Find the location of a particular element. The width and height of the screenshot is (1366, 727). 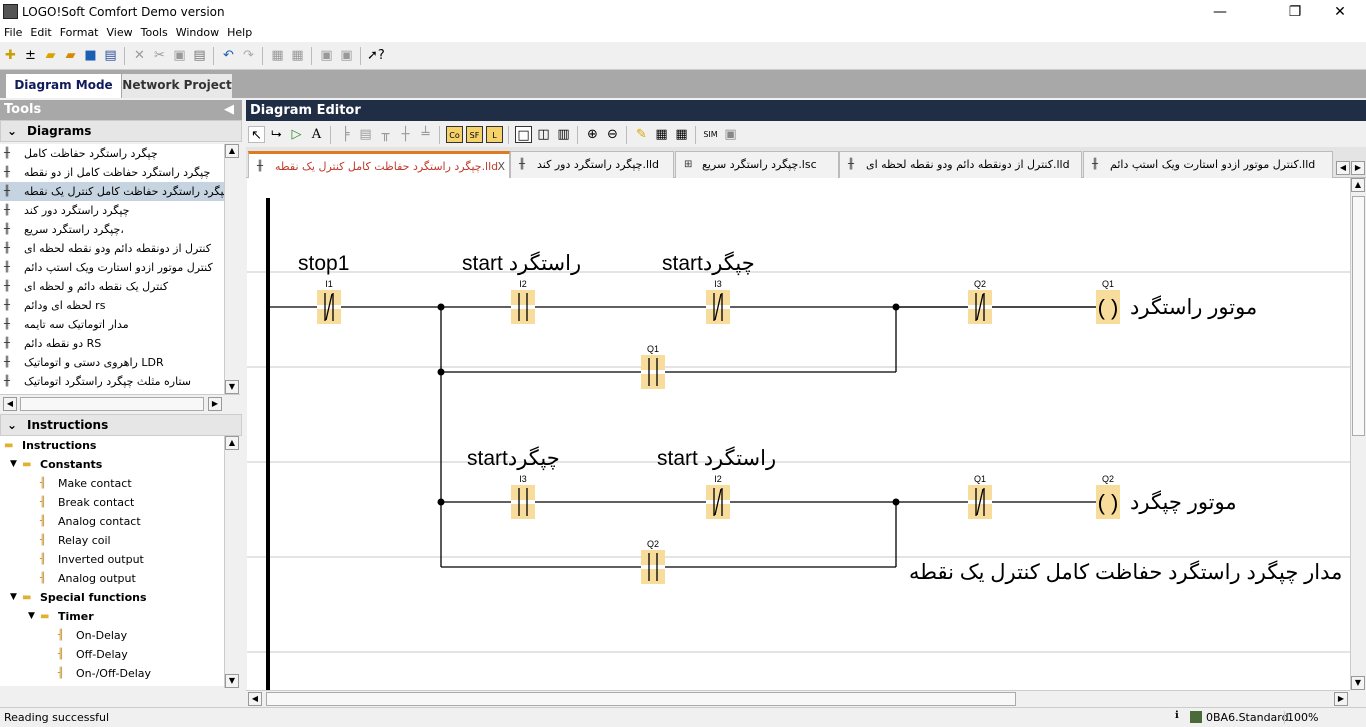

menu-tools: Tools is located at coordinates (154, 31).